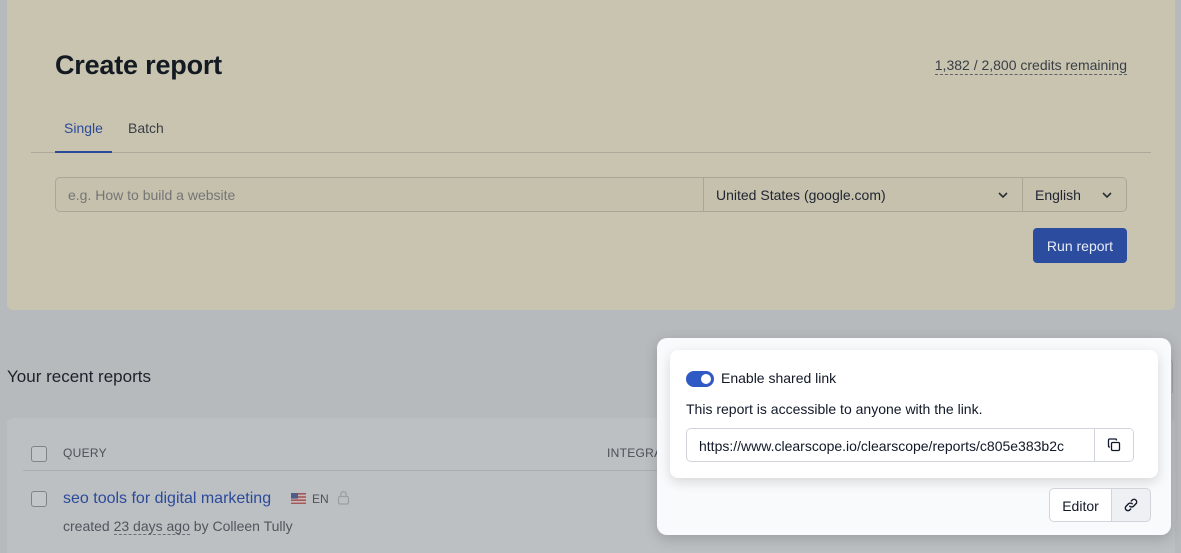  I want to click on run-report-button: Run report, so click(1080, 245).